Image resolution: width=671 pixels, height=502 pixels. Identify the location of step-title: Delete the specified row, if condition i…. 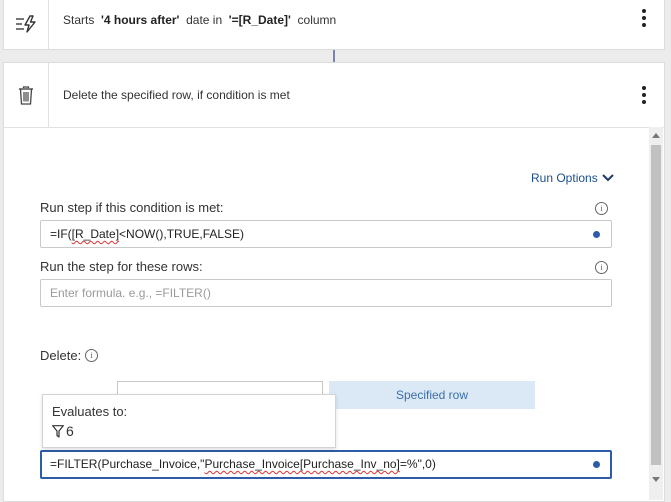
(176, 95).